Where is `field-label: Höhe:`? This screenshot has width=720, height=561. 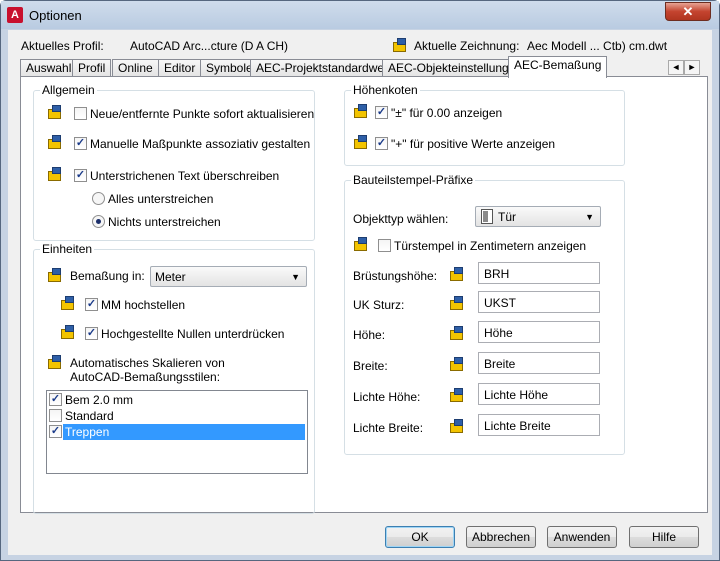
field-label: Höhe: is located at coordinates (369, 335).